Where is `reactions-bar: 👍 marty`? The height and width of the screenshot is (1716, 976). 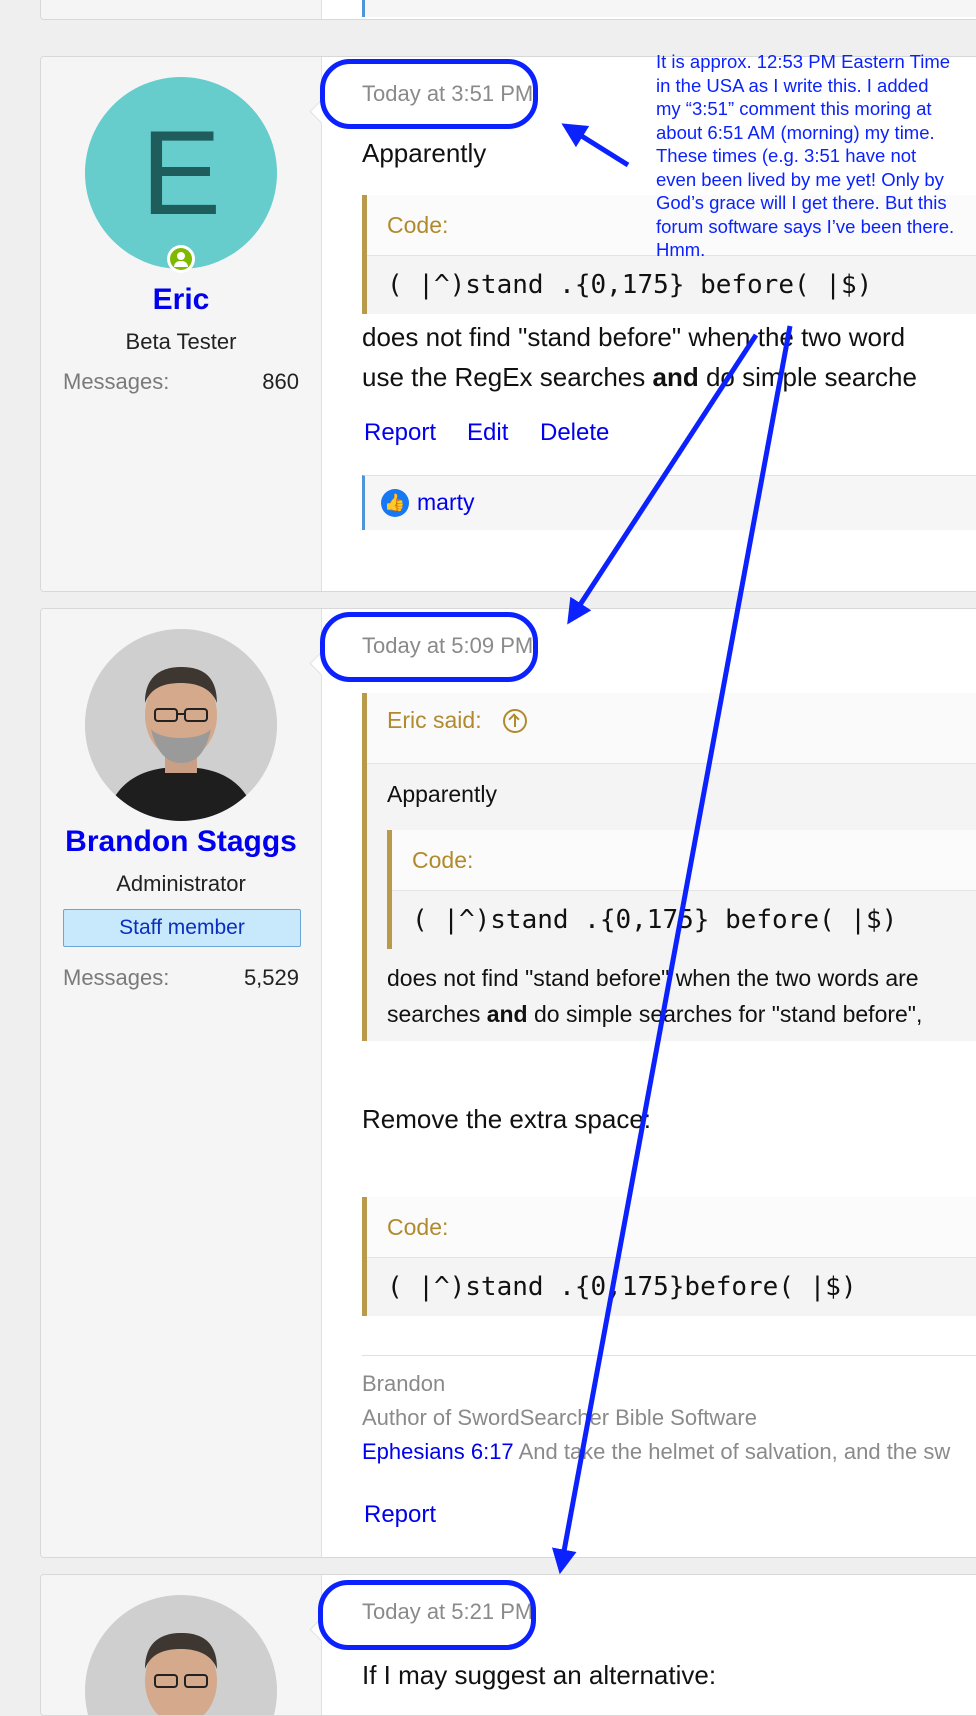 reactions-bar: 👍 marty is located at coordinates (669, 502).